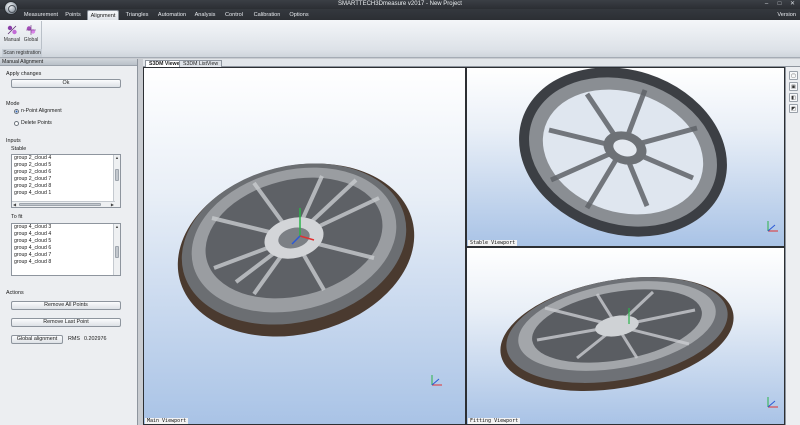 This screenshot has height=425, width=800. Describe the element at coordinates (12, 30) in the screenshot. I see `manual-alignment-icon` at that location.